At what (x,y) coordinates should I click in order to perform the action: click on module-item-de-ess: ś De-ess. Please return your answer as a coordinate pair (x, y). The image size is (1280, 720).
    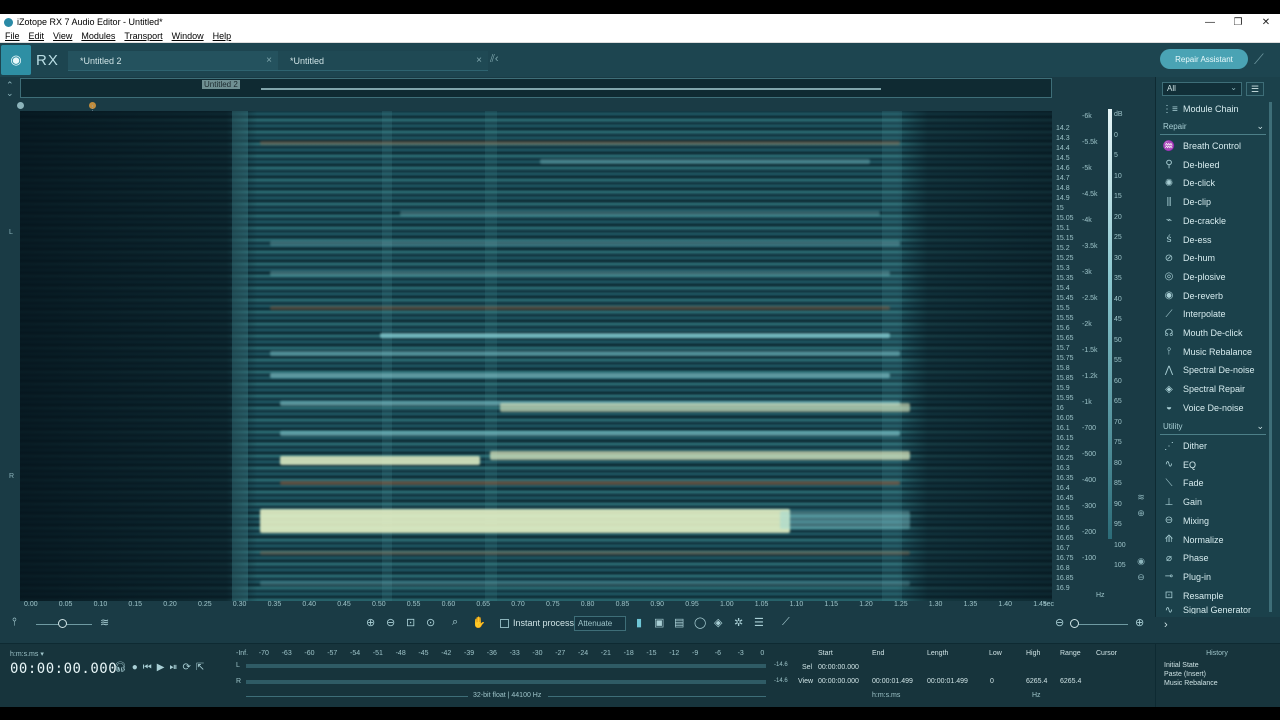
    Looking at the image, I should click on (1187, 240).